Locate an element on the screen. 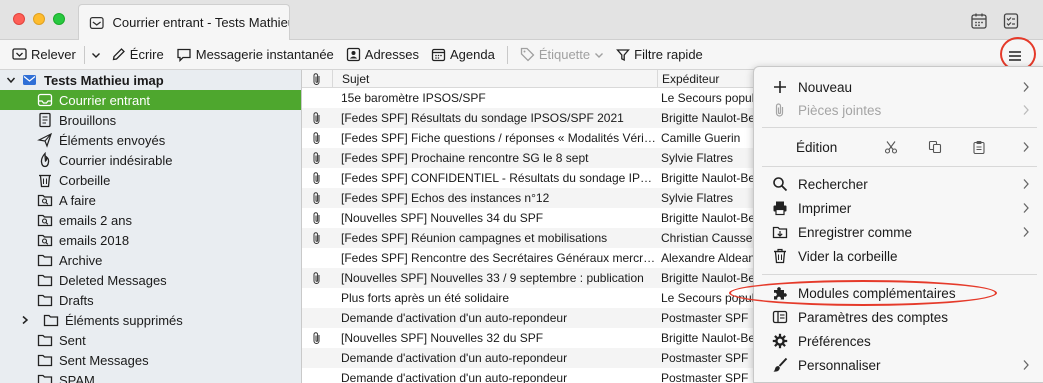 Image resolution: width=1043 pixels, height=383 pixels. folder-item: Drafts is located at coordinates (150, 300).